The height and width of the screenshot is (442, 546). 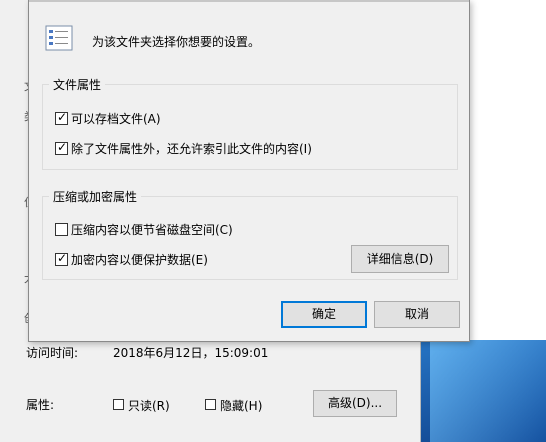 I want to click on compress-option: 压缩内容以便节省磁盘空间(C), so click(x=144, y=229).